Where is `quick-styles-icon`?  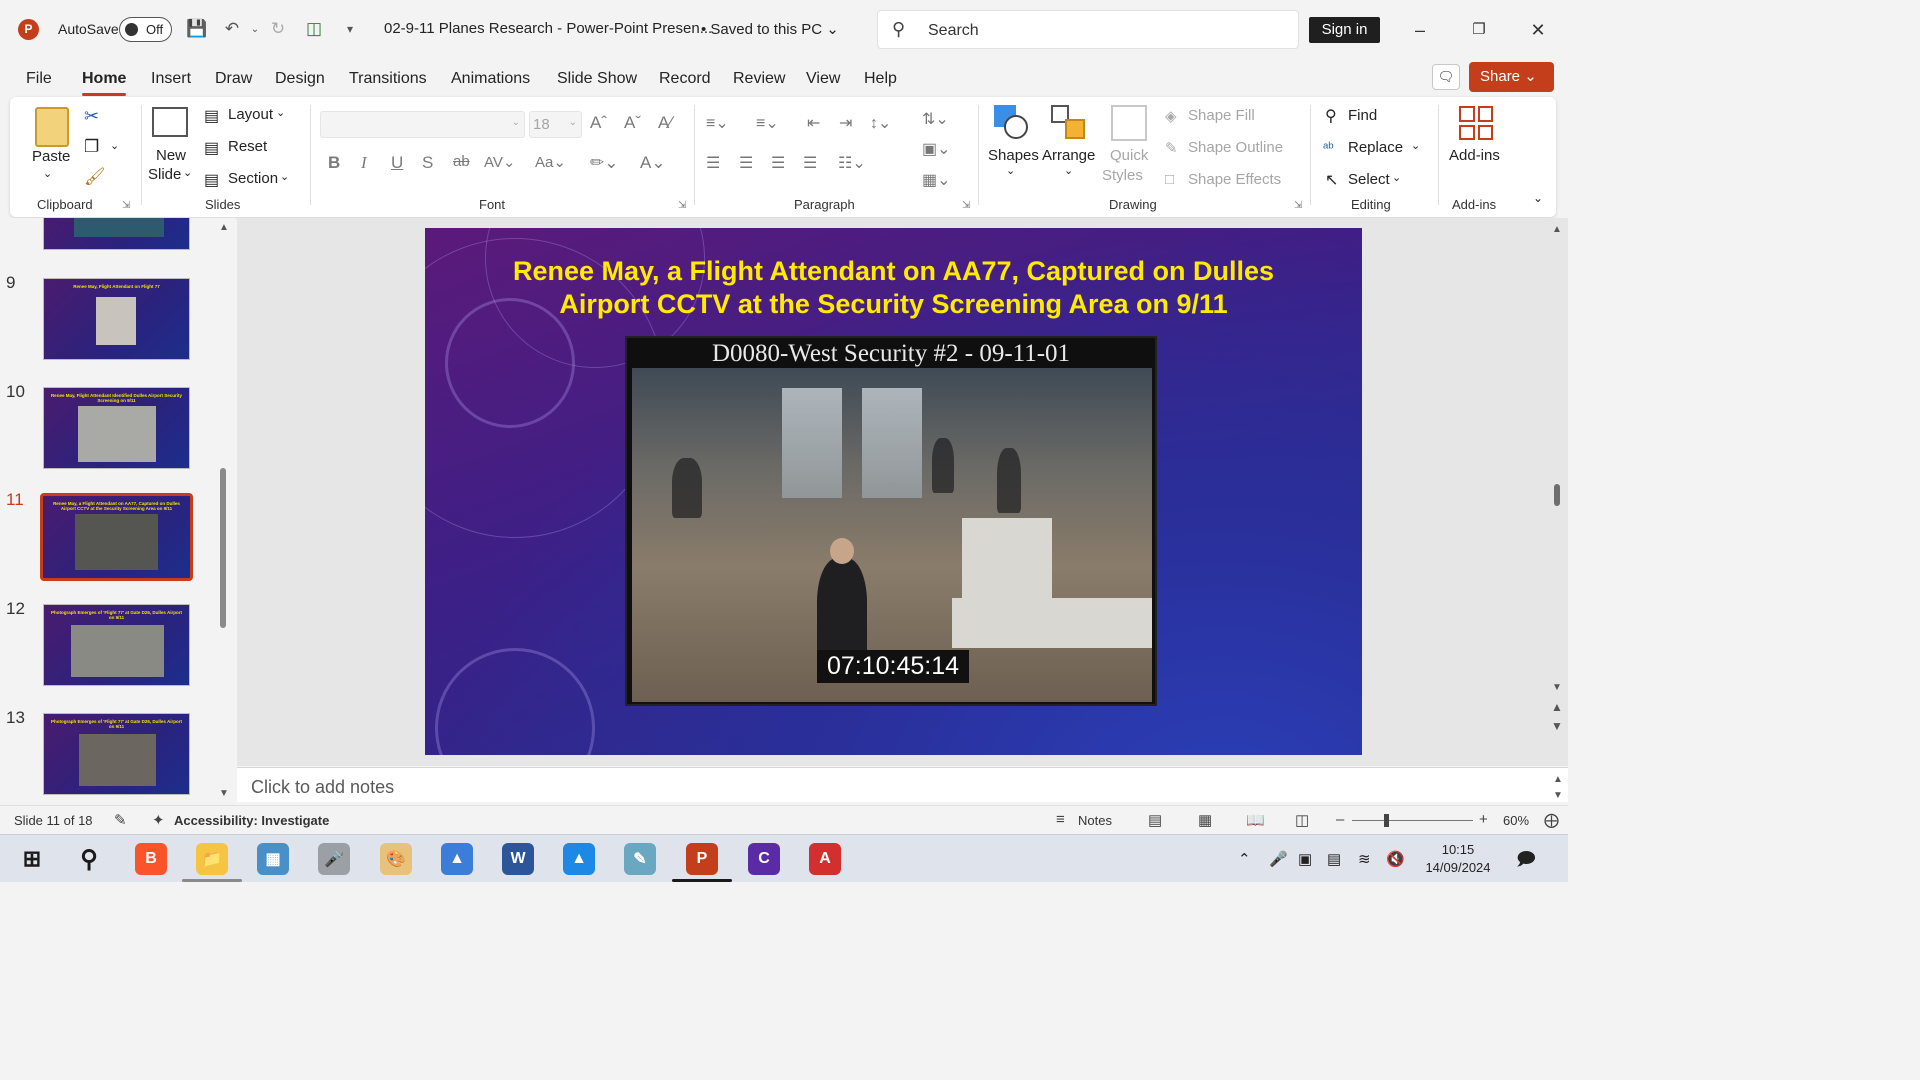 quick-styles-icon is located at coordinates (1129, 123).